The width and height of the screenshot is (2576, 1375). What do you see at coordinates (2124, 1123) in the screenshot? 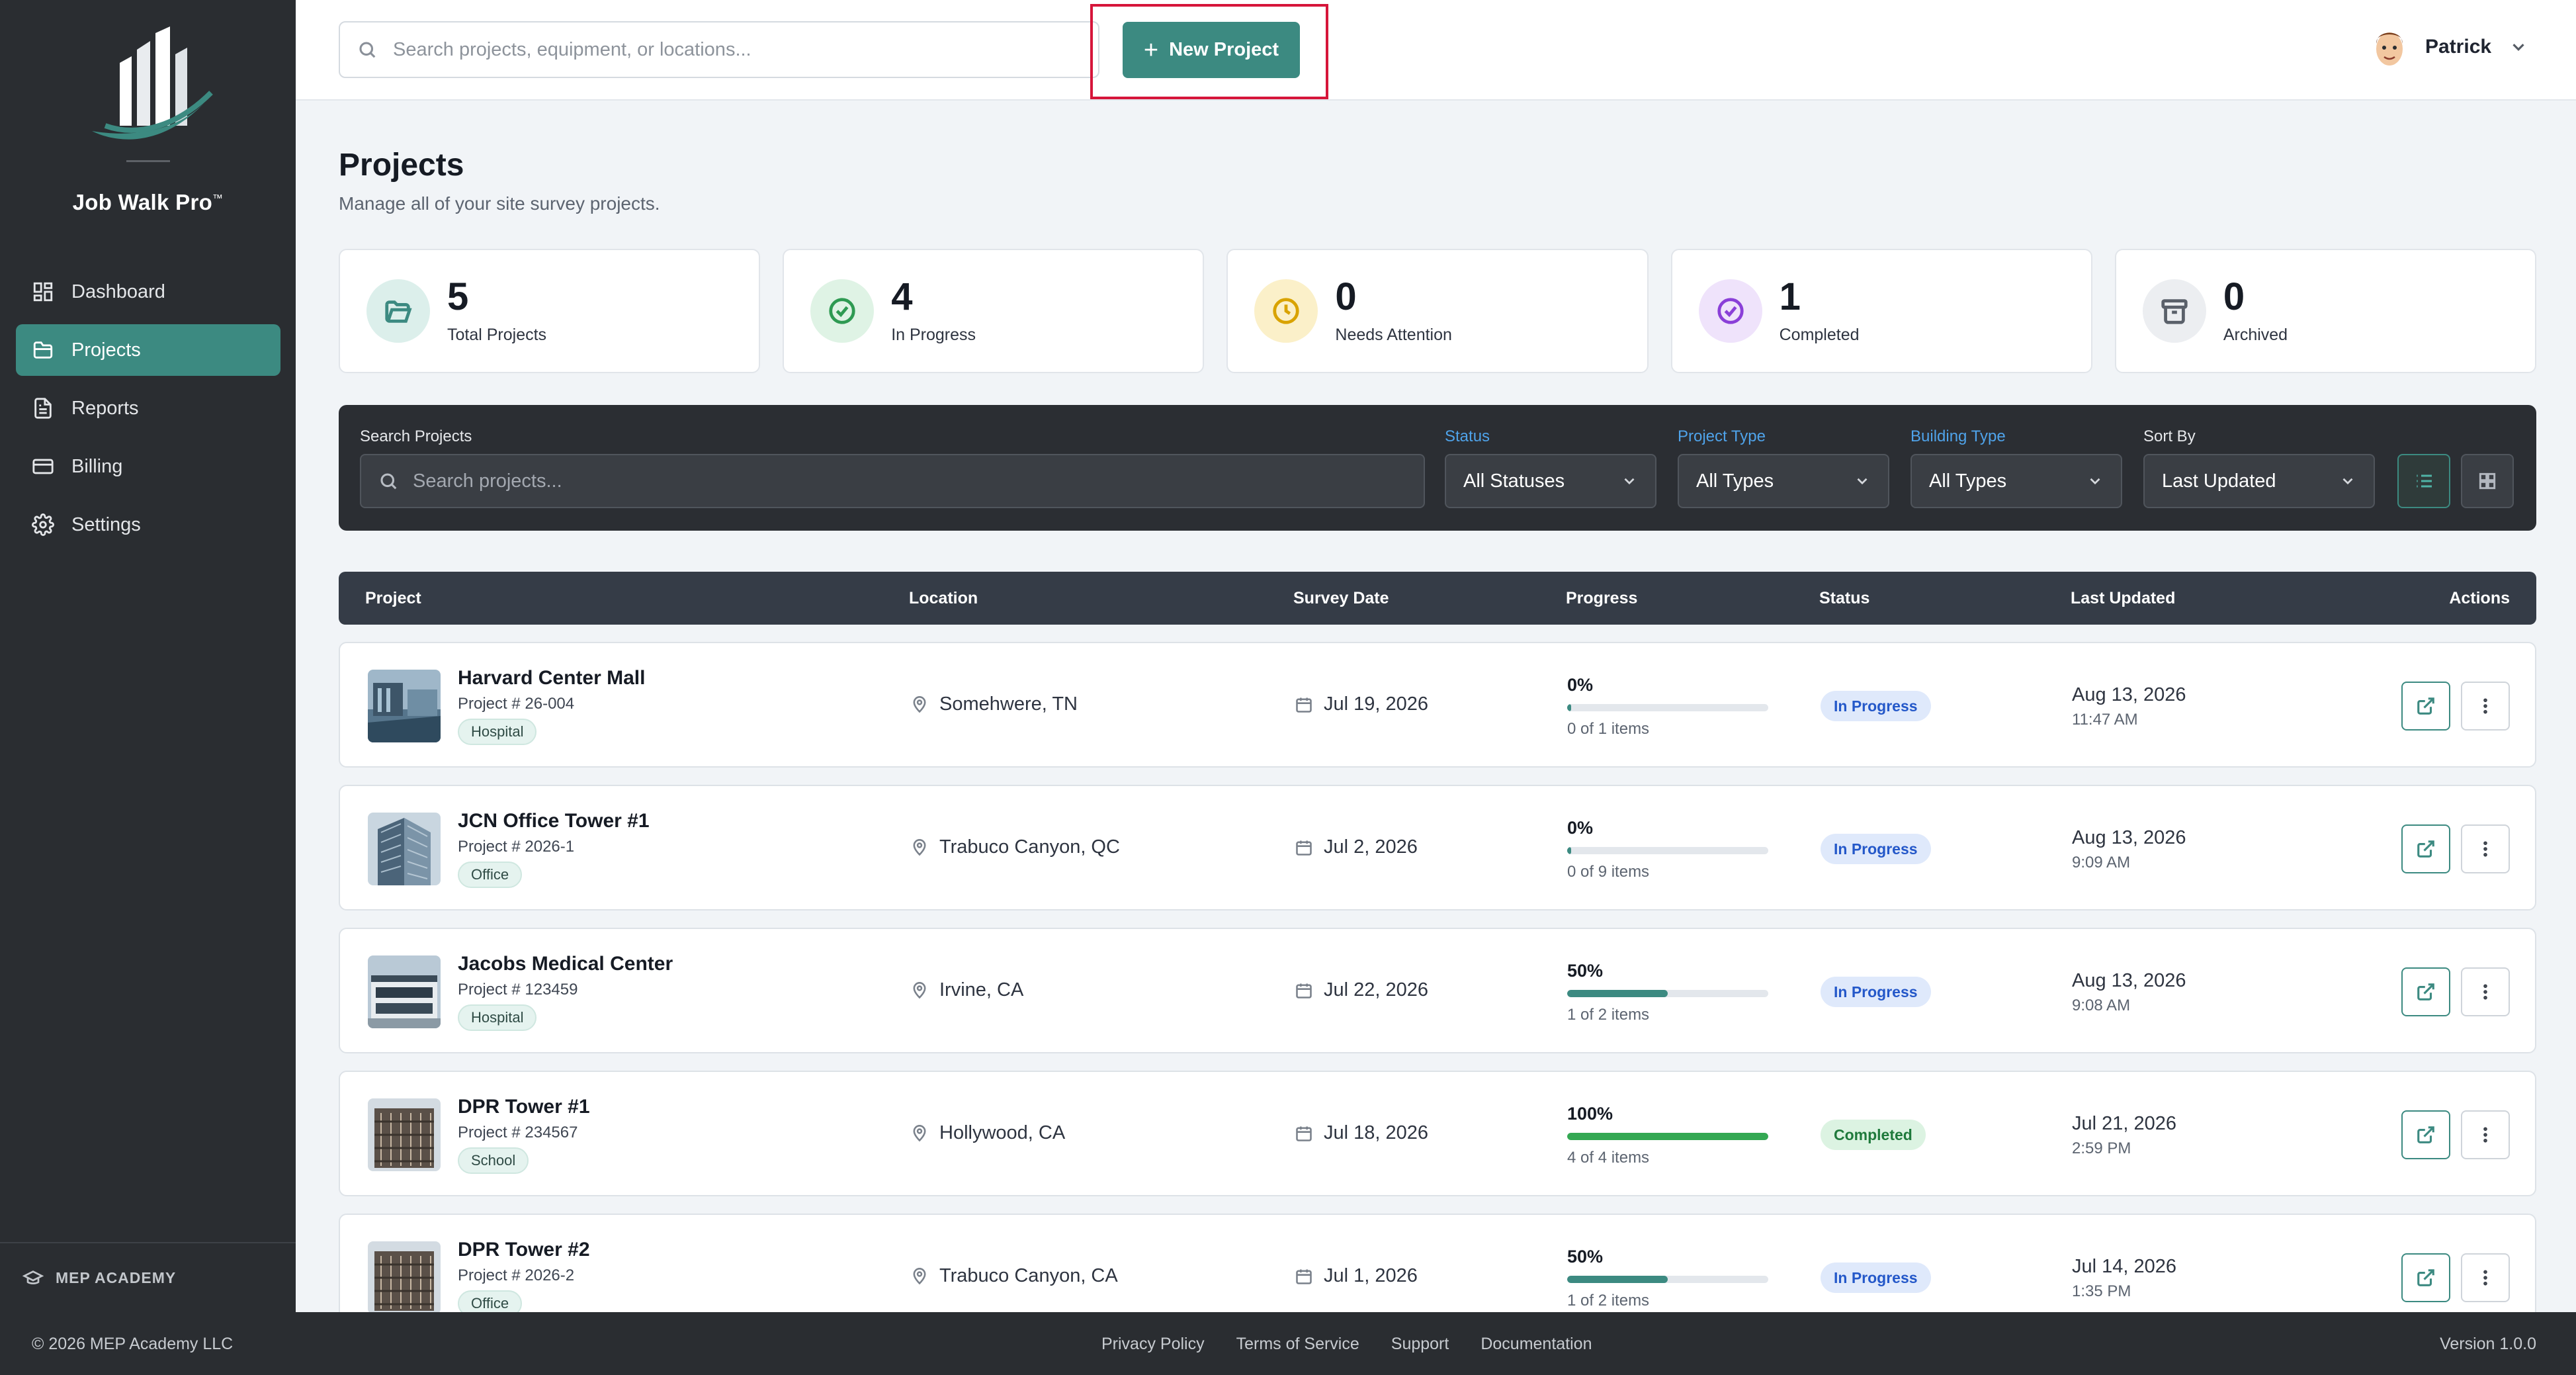
I see `last-updated-date: Jul 21, 2026` at bounding box center [2124, 1123].